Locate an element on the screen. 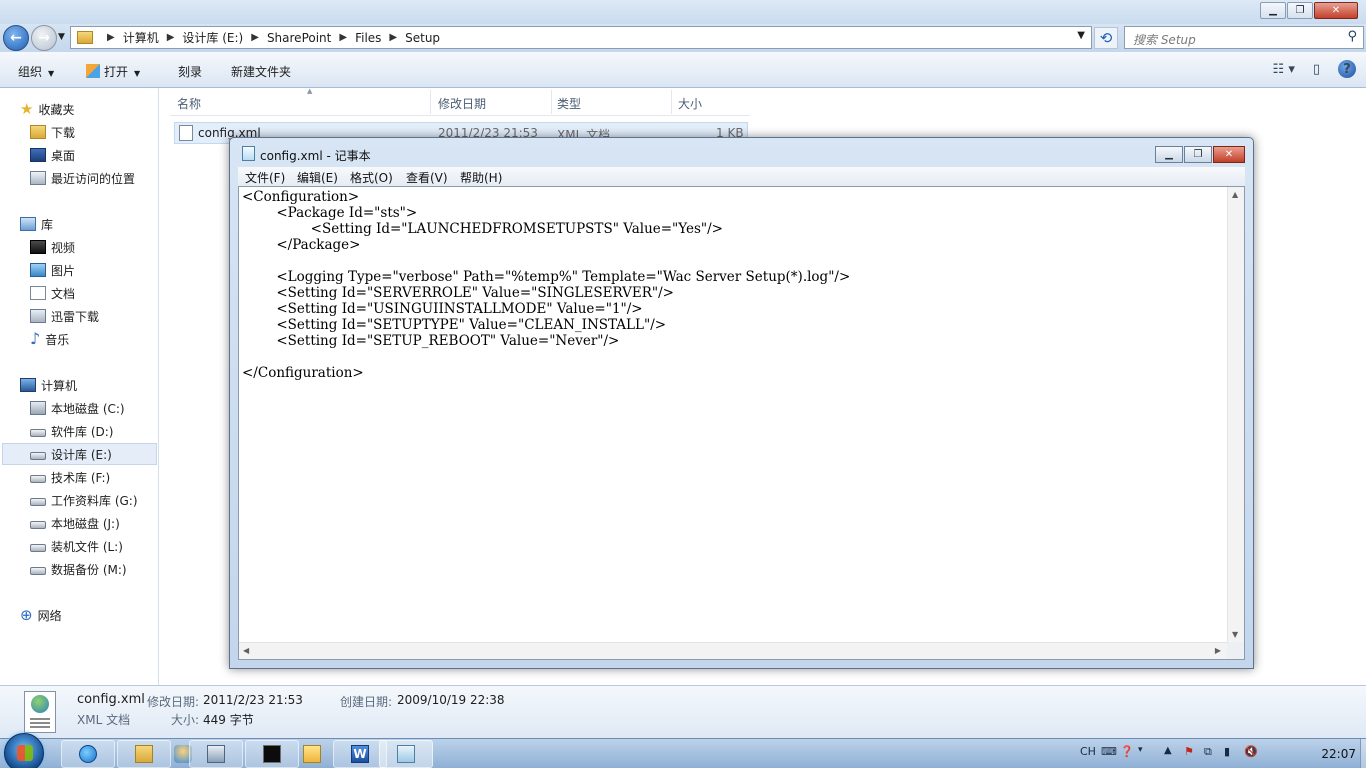  refresh-button: ⟲ is located at coordinates (1106, 38).